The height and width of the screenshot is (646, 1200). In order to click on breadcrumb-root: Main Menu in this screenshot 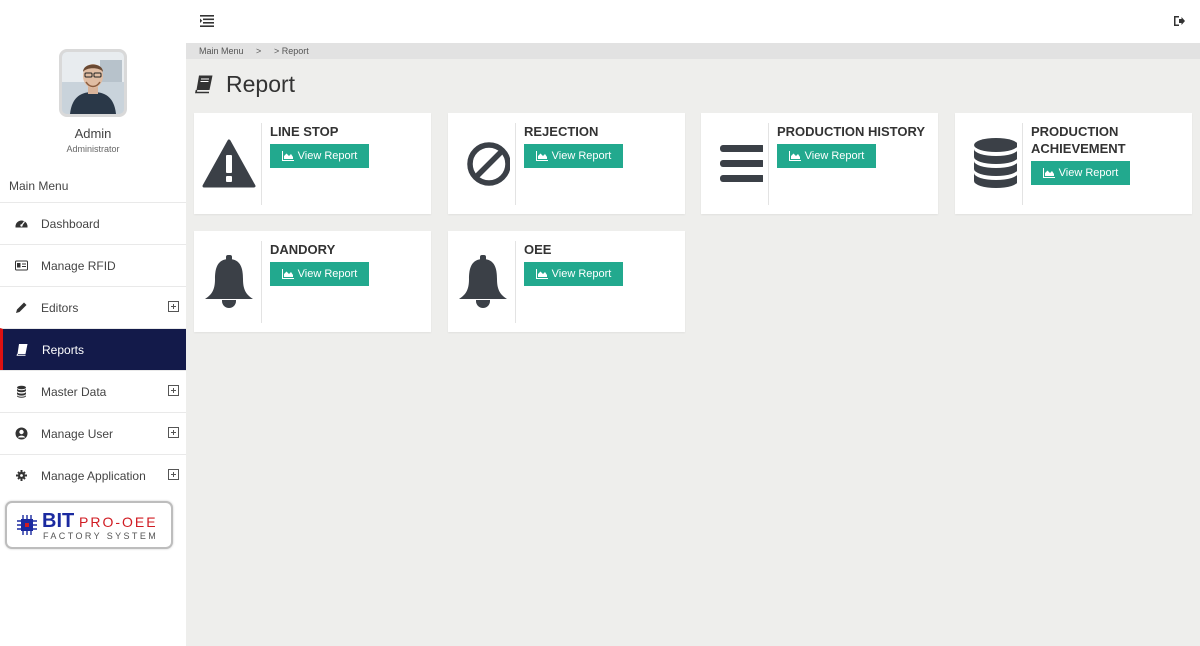, I will do `click(221, 51)`.